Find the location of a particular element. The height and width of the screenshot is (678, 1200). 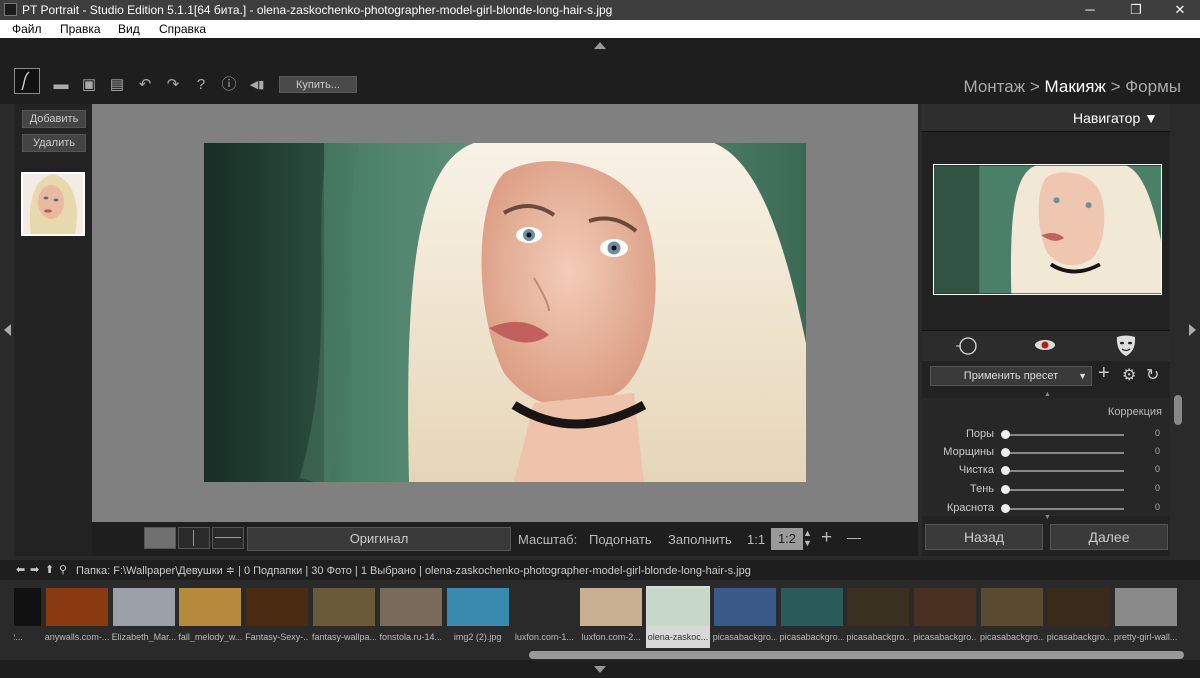

save-as-icon: ▤ is located at coordinates (117, 85).